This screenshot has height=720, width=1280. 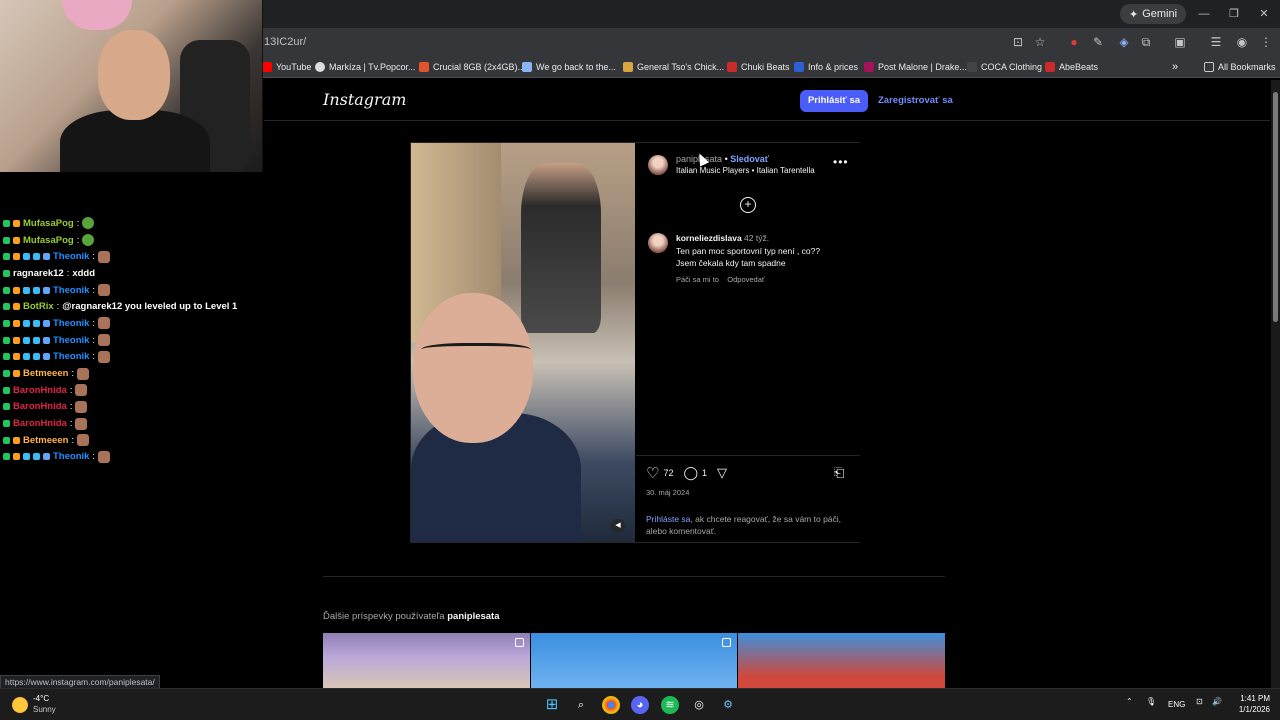 I want to click on share-icon: ▽, so click(x=722, y=473).